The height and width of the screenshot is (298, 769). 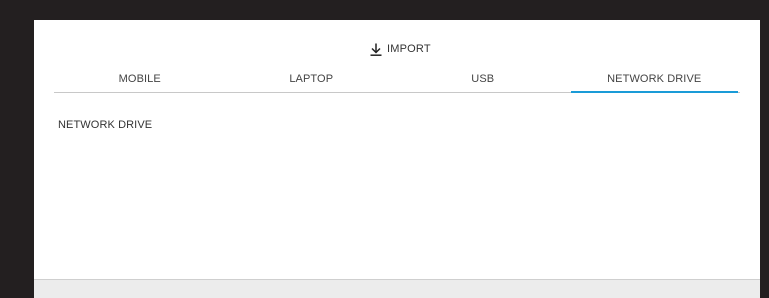 I want to click on source-tabs: MOBILE LAPTOP USB NETWORK DRIVE, so click(x=397, y=80).